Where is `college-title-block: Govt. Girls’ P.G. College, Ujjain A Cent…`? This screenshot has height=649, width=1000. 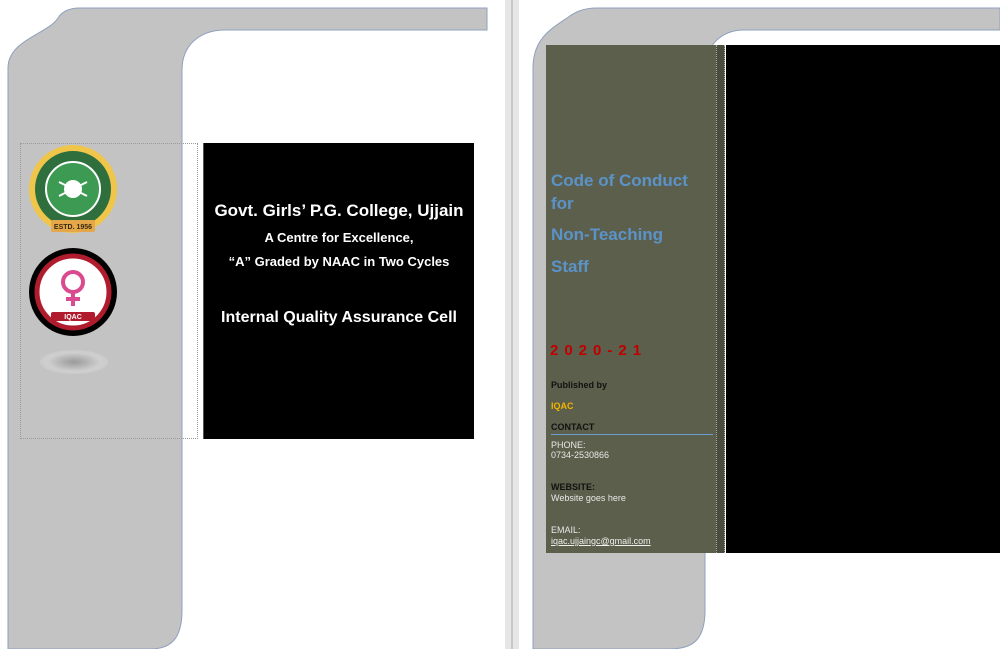
college-title-block: Govt. Girls’ P.G. College, Ujjain A Cent… is located at coordinates (338, 291).